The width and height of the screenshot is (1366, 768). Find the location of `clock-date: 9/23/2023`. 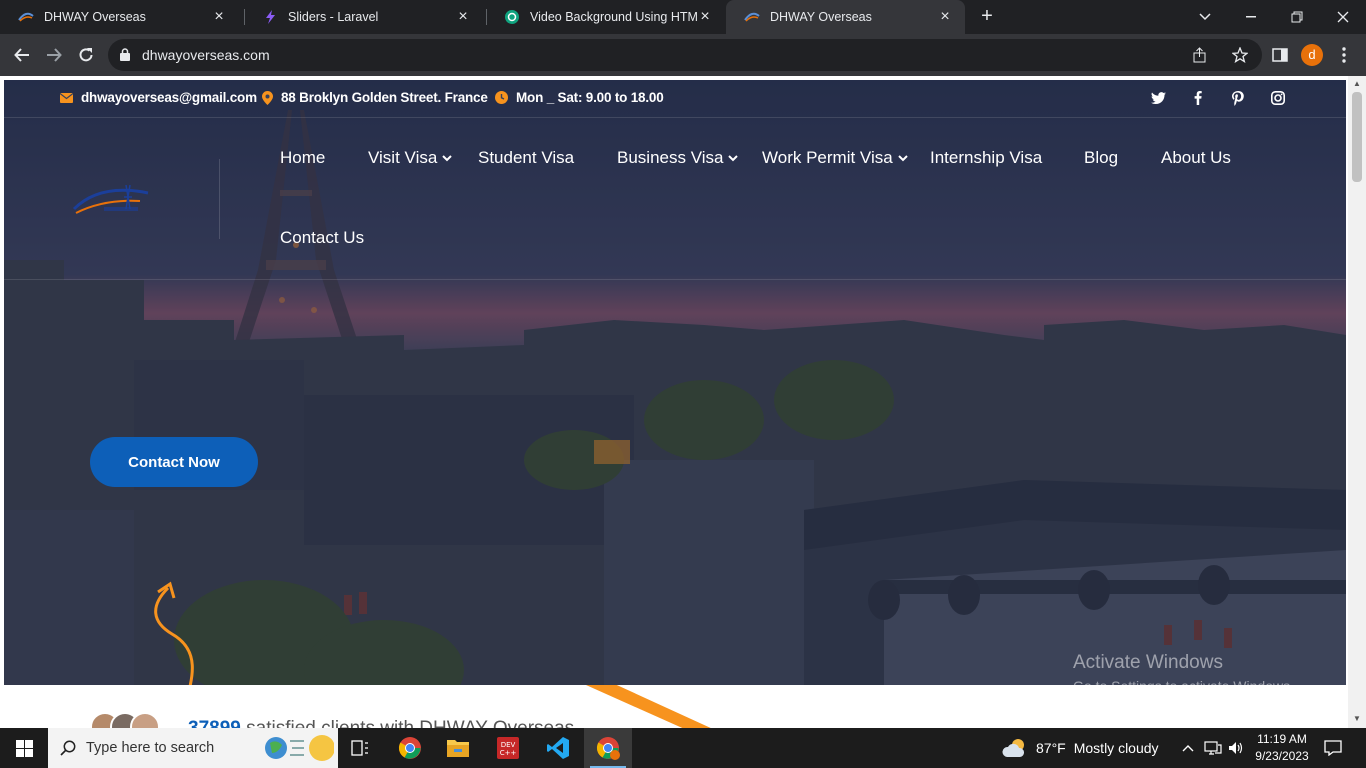

clock-date: 9/23/2023 is located at coordinates (1282, 756).